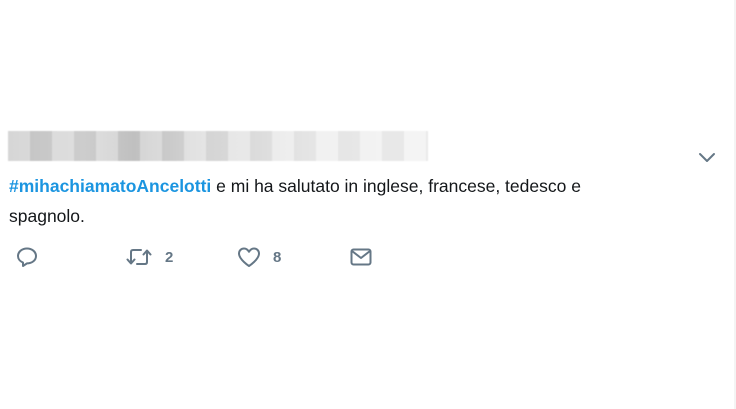 This screenshot has width=736, height=409. I want to click on heart-icon, so click(249, 257).